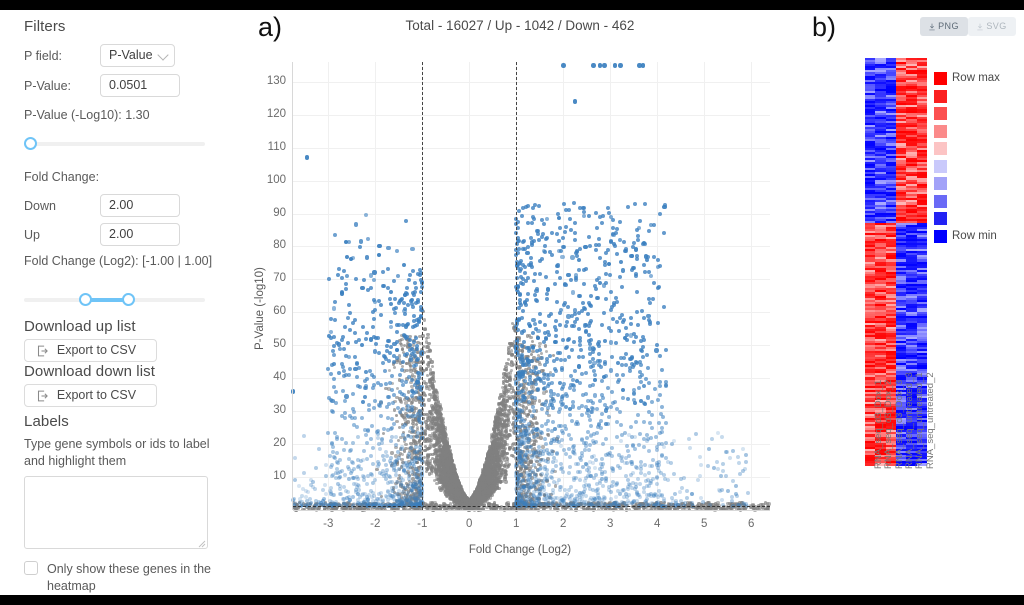 The image size is (1024, 605). I want to click on export-up-csv-button: Export to CSV, so click(90, 350).